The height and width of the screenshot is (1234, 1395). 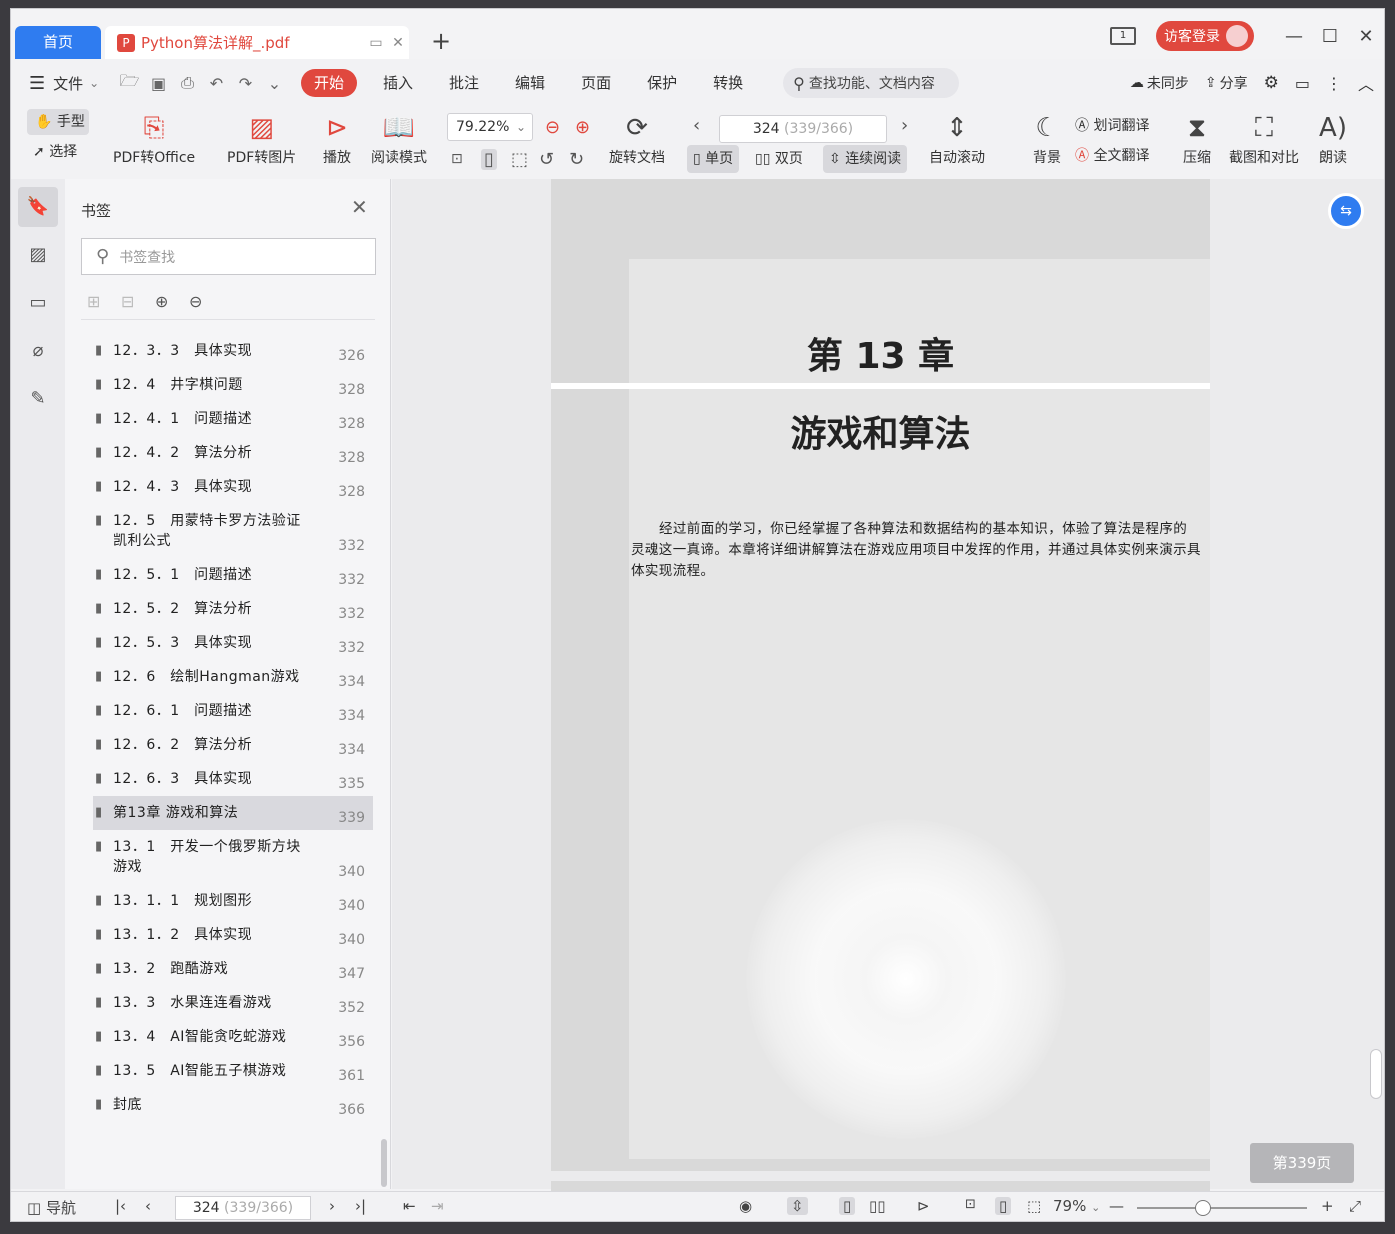 What do you see at coordinates (384, 1163) in the screenshot?
I see `bookmark-scrollbar` at bounding box center [384, 1163].